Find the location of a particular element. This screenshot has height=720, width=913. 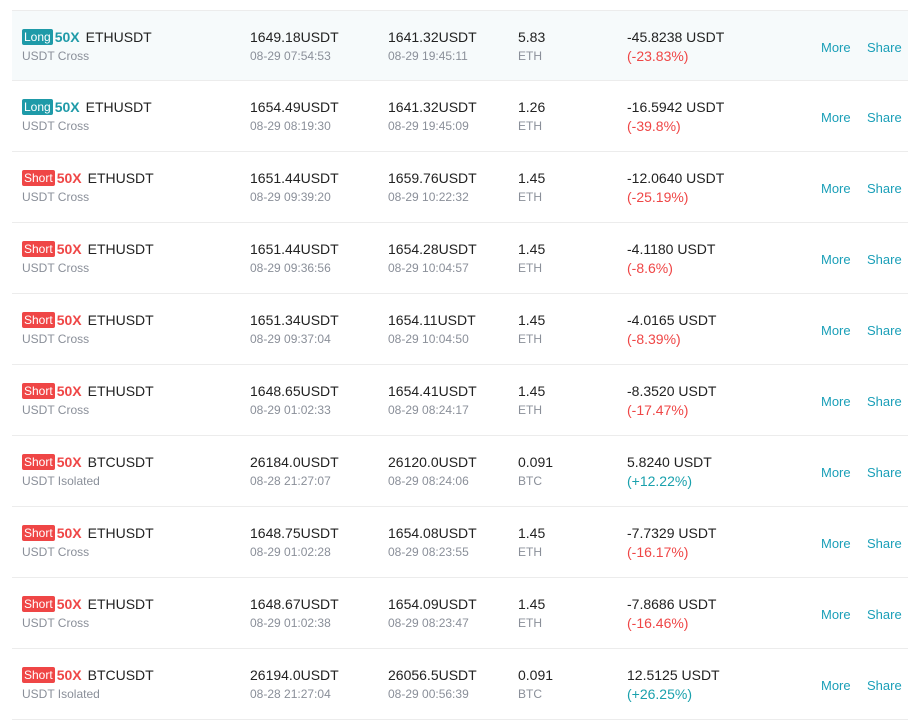

entry-price: 26194.0USDT is located at coordinates (294, 675).